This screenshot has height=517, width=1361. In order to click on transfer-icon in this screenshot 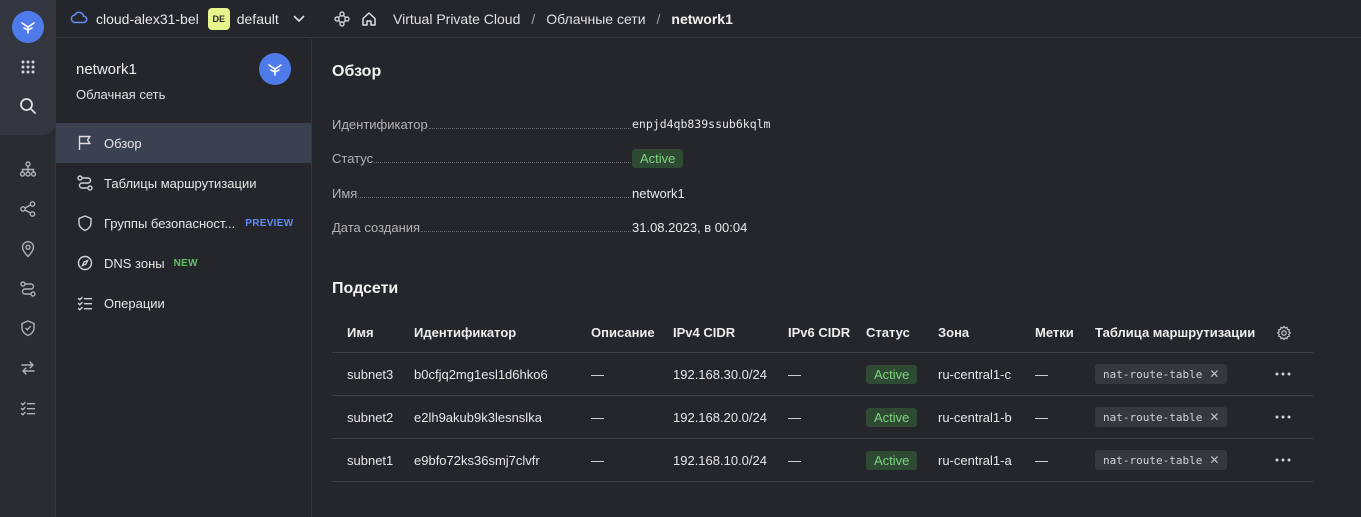, I will do `click(28, 368)`.